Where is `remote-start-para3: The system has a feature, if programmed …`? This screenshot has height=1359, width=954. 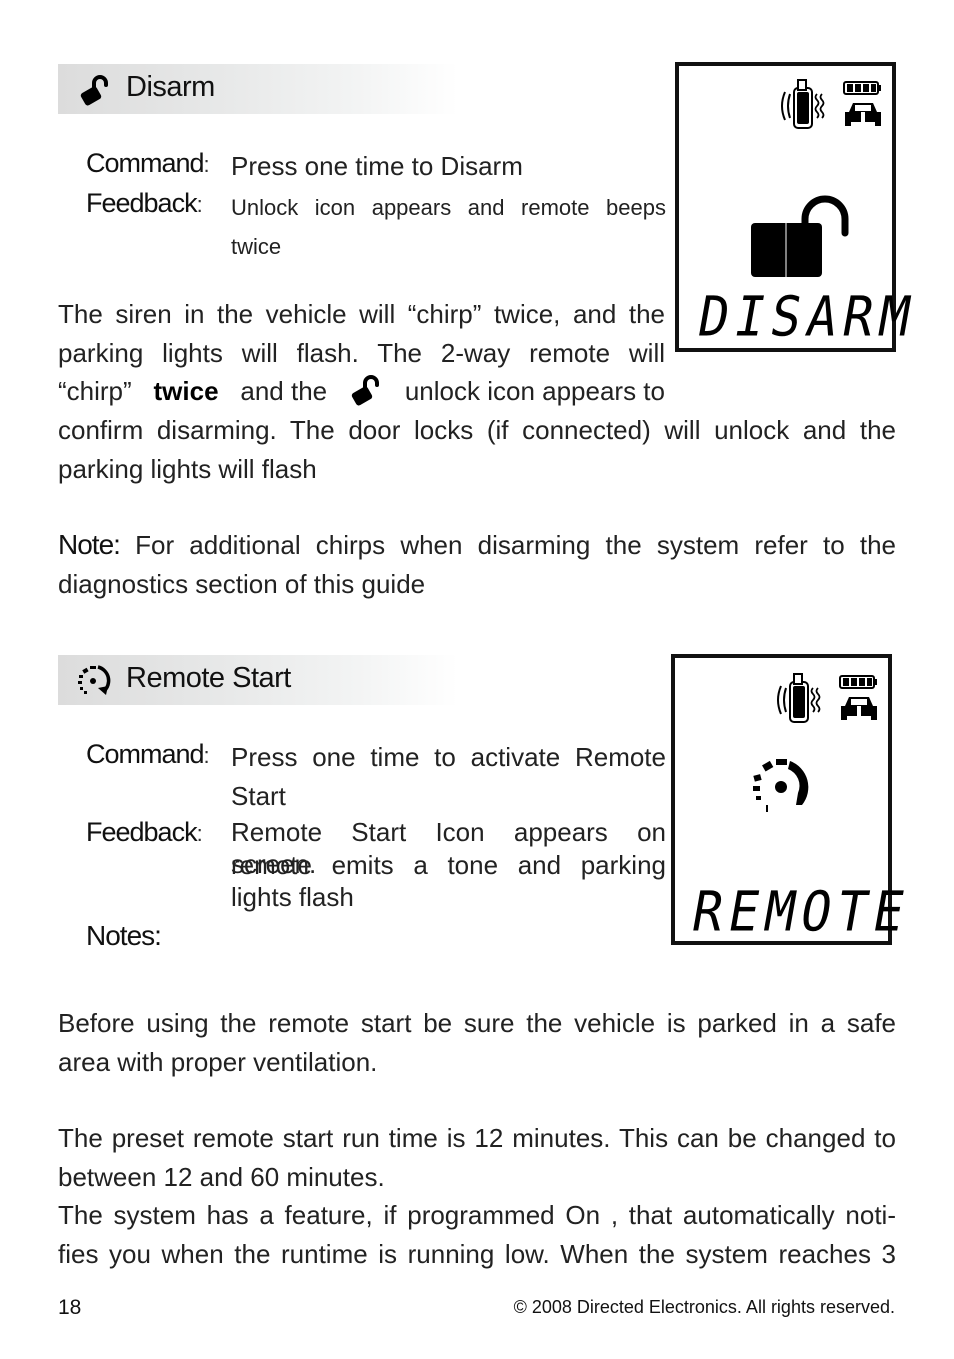
remote-start-para3: The system has a feature, if programmed … is located at coordinates (477, 1234).